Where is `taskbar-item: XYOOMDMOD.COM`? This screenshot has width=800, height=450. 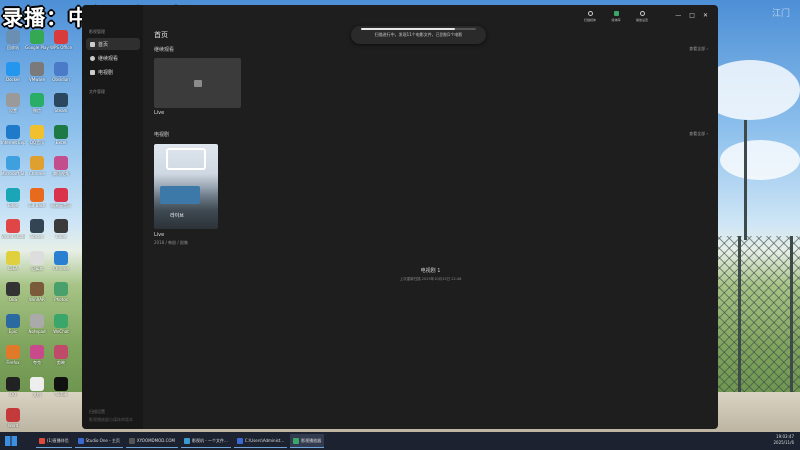 taskbar-item: XYOOMDMOD.COM is located at coordinates (151, 441).